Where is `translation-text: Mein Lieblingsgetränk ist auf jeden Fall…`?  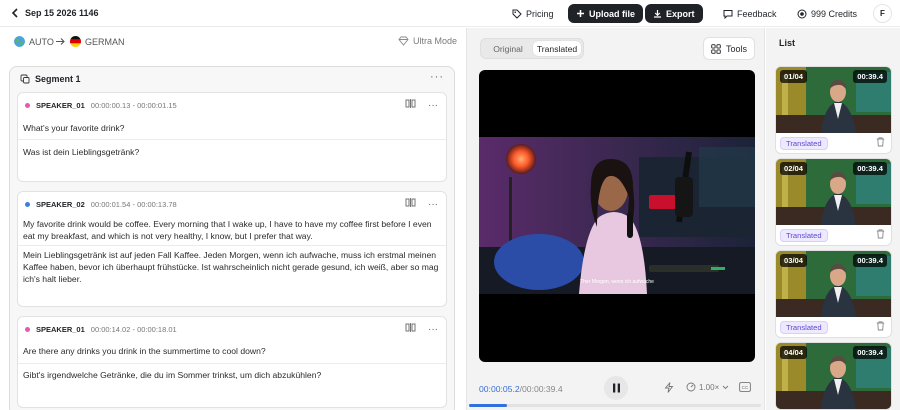 translation-text: Mein Lieblingsgetränk ist auf jeden Fall… is located at coordinates (232, 267).